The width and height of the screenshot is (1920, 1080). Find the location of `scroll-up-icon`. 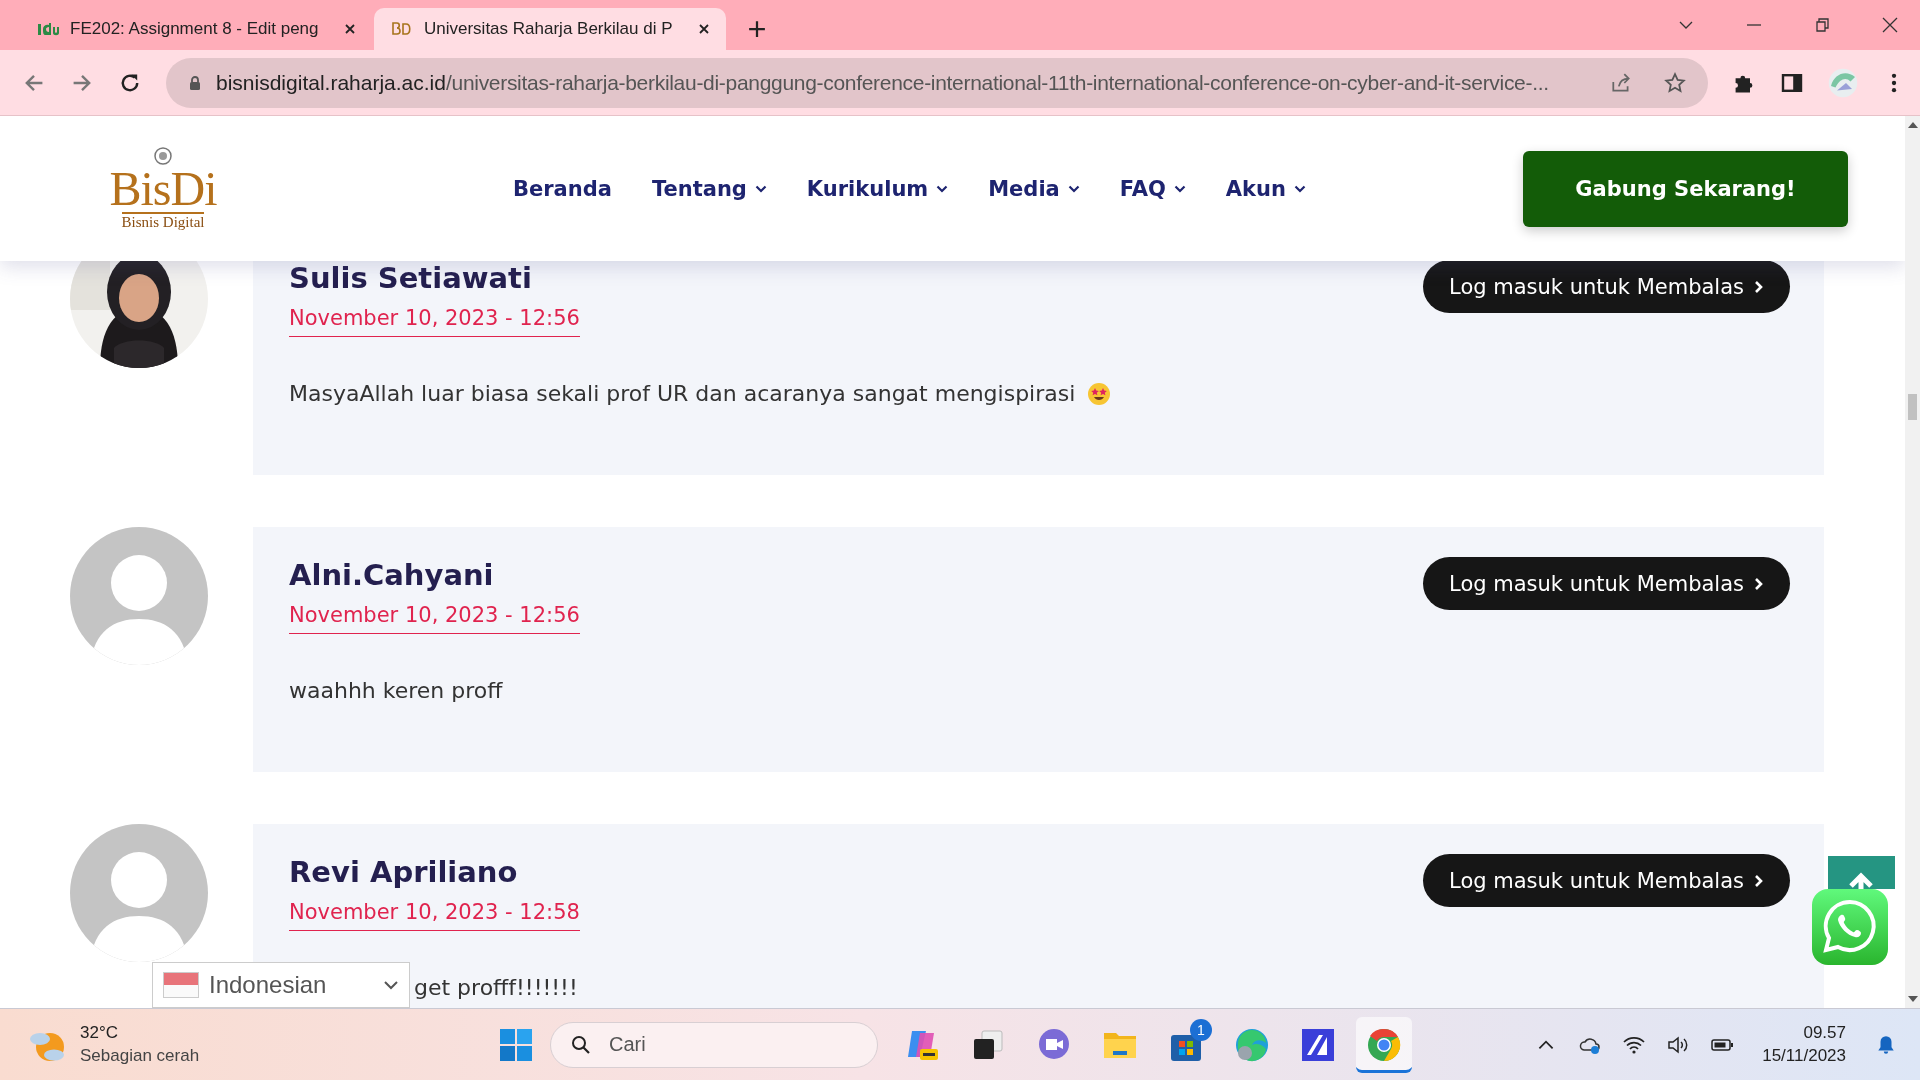

scroll-up-icon is located at coordinates (1912, 125).